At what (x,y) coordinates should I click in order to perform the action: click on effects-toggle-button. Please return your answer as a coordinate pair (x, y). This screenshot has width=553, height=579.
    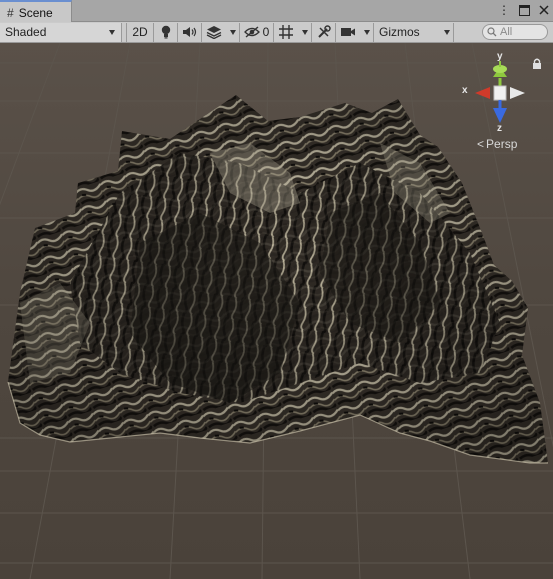
    Looking at the image, I should click on (214, 32).